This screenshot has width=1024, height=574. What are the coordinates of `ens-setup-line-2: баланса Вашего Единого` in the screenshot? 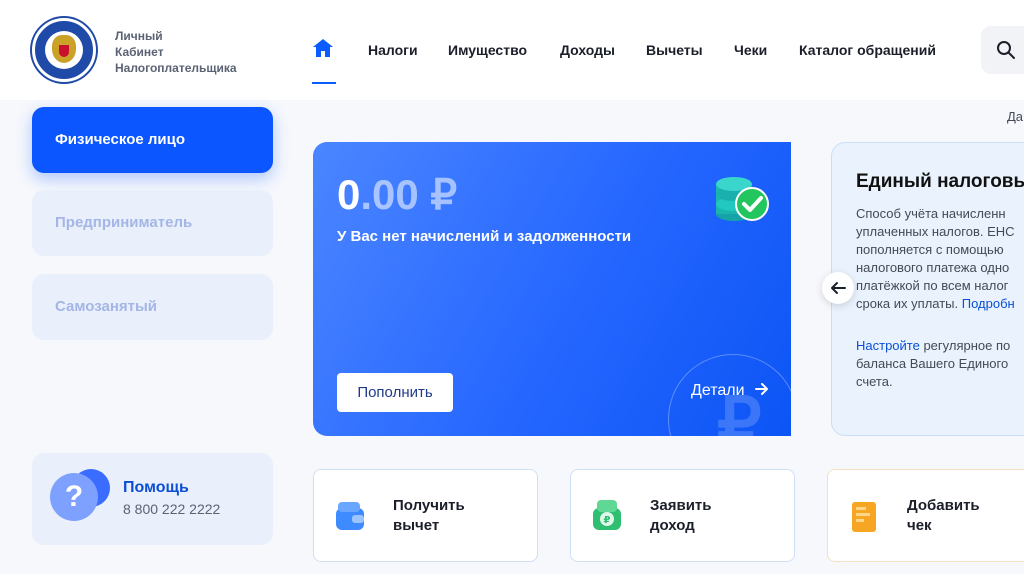 It's located at (932, 363).